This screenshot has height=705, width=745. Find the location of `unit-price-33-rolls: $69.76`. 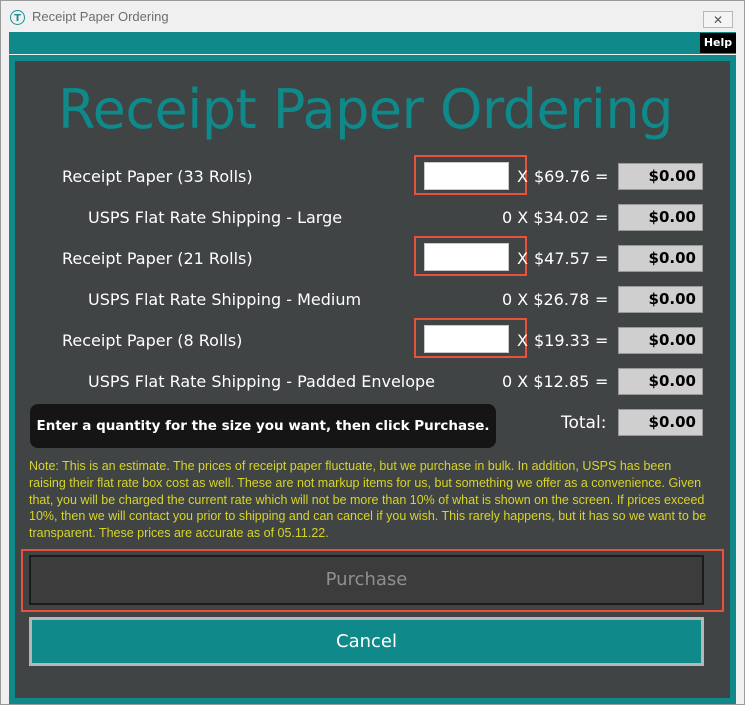

unit-price-33-rolls: $69.76 is located at coordinates (562, 176).